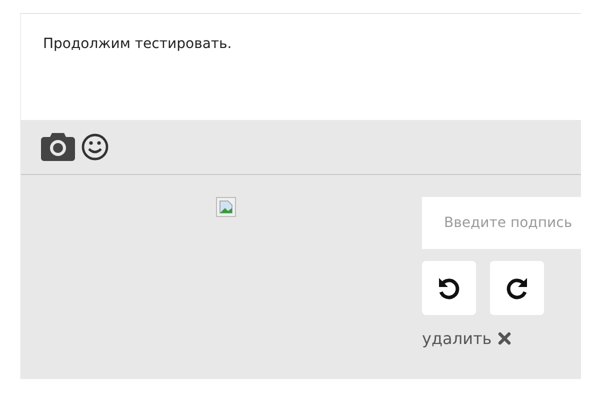 This screenshot has height=410, width=600. I want to click on photo-button, so click(58, 147).